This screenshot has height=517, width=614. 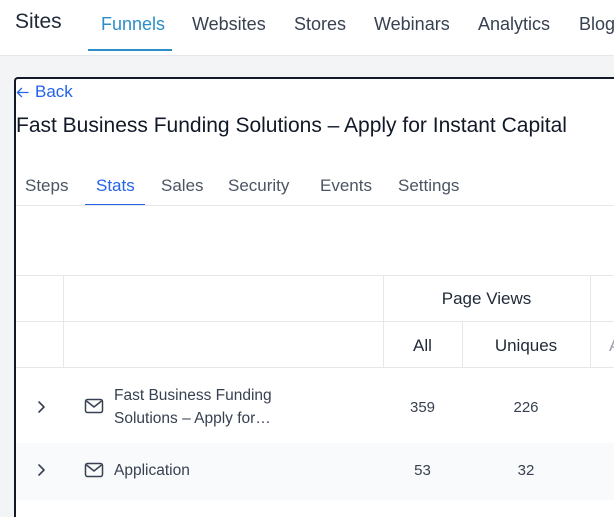 What do you see at coordinates (315, 275) in the screenshot?
I see `table-border-top` at bounding box center [315, 275].